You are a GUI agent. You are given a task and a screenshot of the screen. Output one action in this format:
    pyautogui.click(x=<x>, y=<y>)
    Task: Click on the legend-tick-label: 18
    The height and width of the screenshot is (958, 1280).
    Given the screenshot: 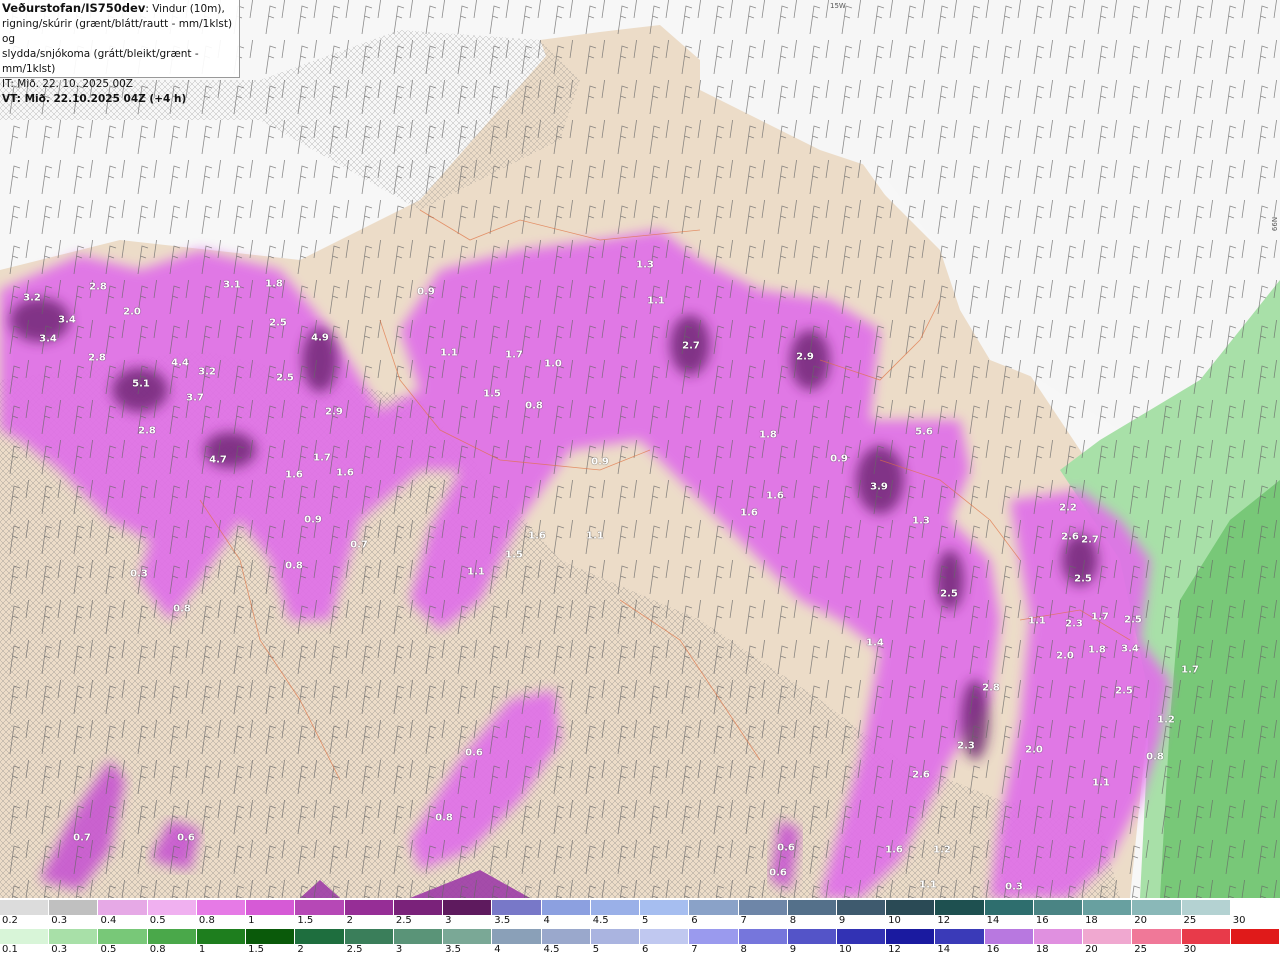 What is the action you would take?
    pyautogui.click(x=1042, y=949)
    